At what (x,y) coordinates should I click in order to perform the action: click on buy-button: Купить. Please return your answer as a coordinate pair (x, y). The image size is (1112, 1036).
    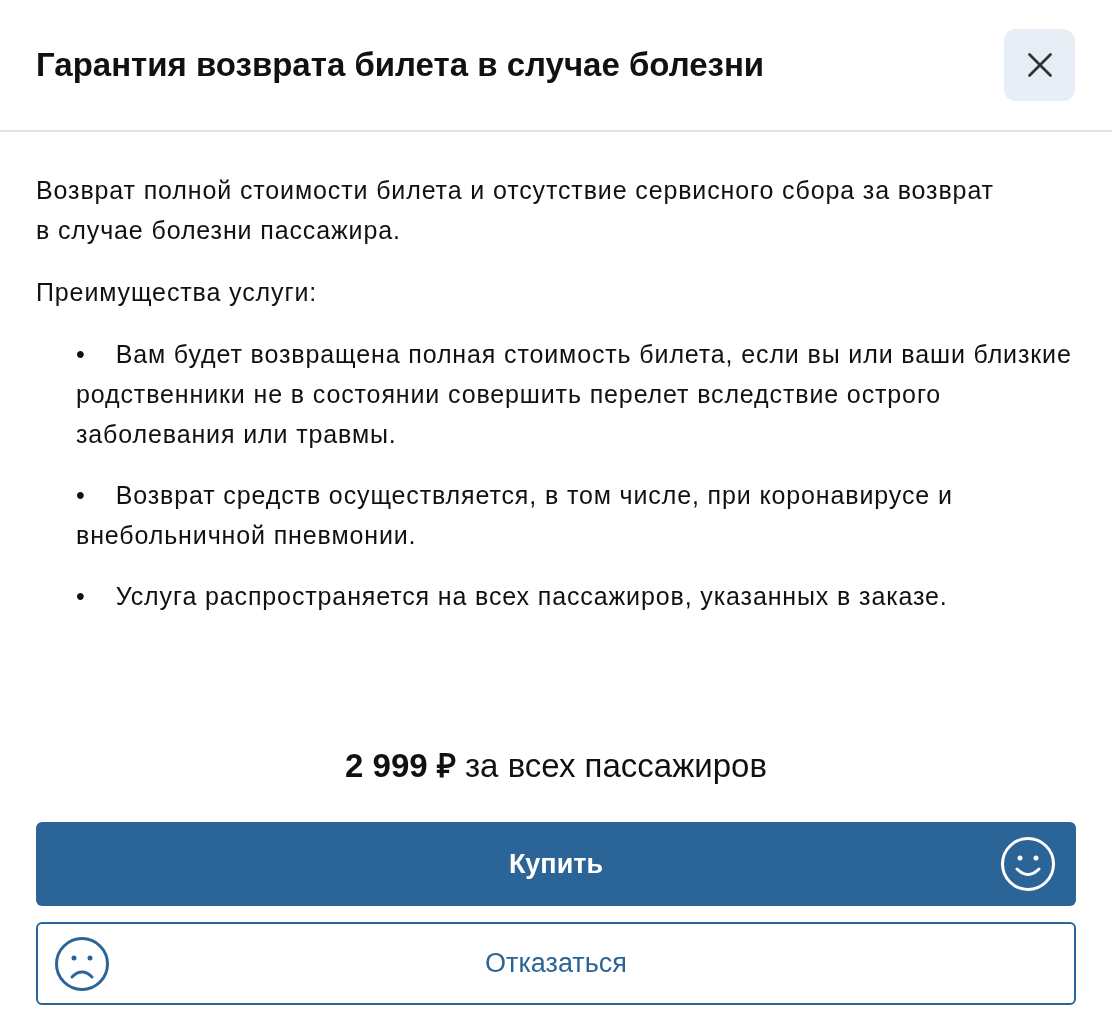
    Looking at the image, I should click on (556, 864).